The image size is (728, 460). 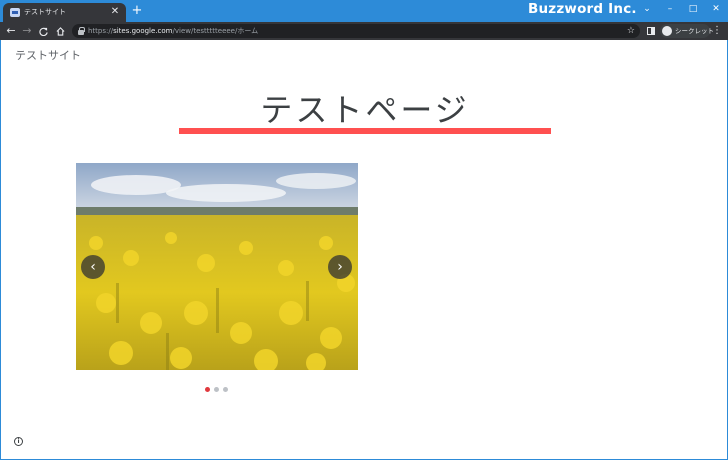 What do you see at coordinates (651, 31) in the screenshot?
I see `side-panel-icon` at bounding box center [651, 31].